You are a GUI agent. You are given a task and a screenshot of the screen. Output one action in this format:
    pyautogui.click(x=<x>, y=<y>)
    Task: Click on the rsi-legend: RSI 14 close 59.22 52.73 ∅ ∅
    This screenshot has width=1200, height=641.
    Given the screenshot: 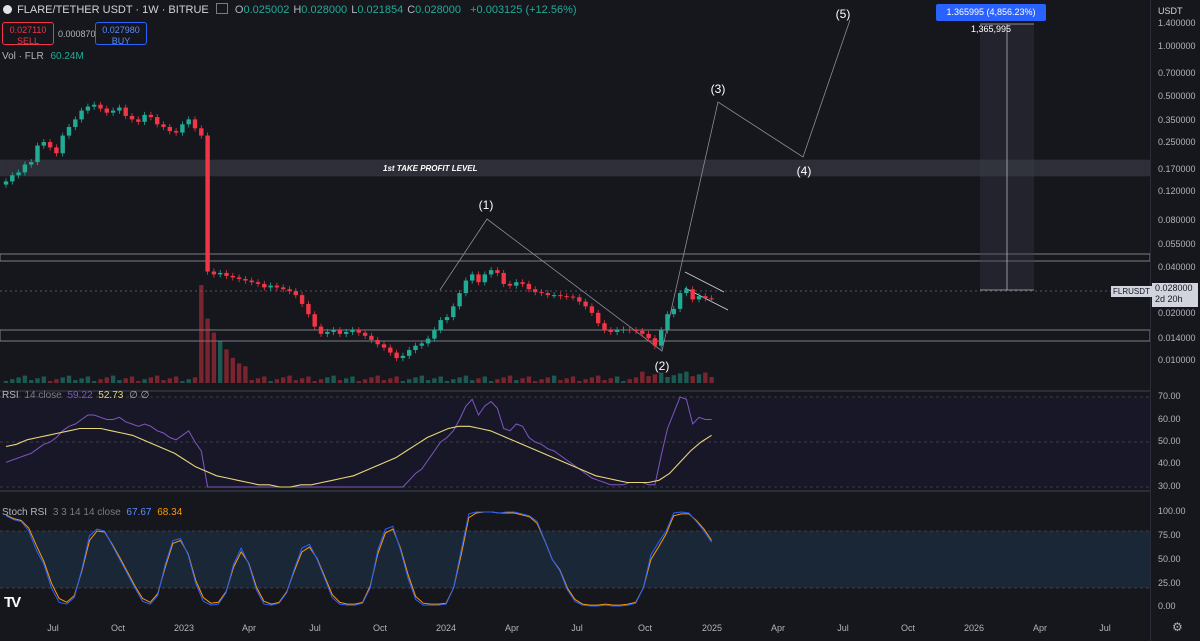 What is the action you would take?
    pyautogui.click(x=75, y=395)
    